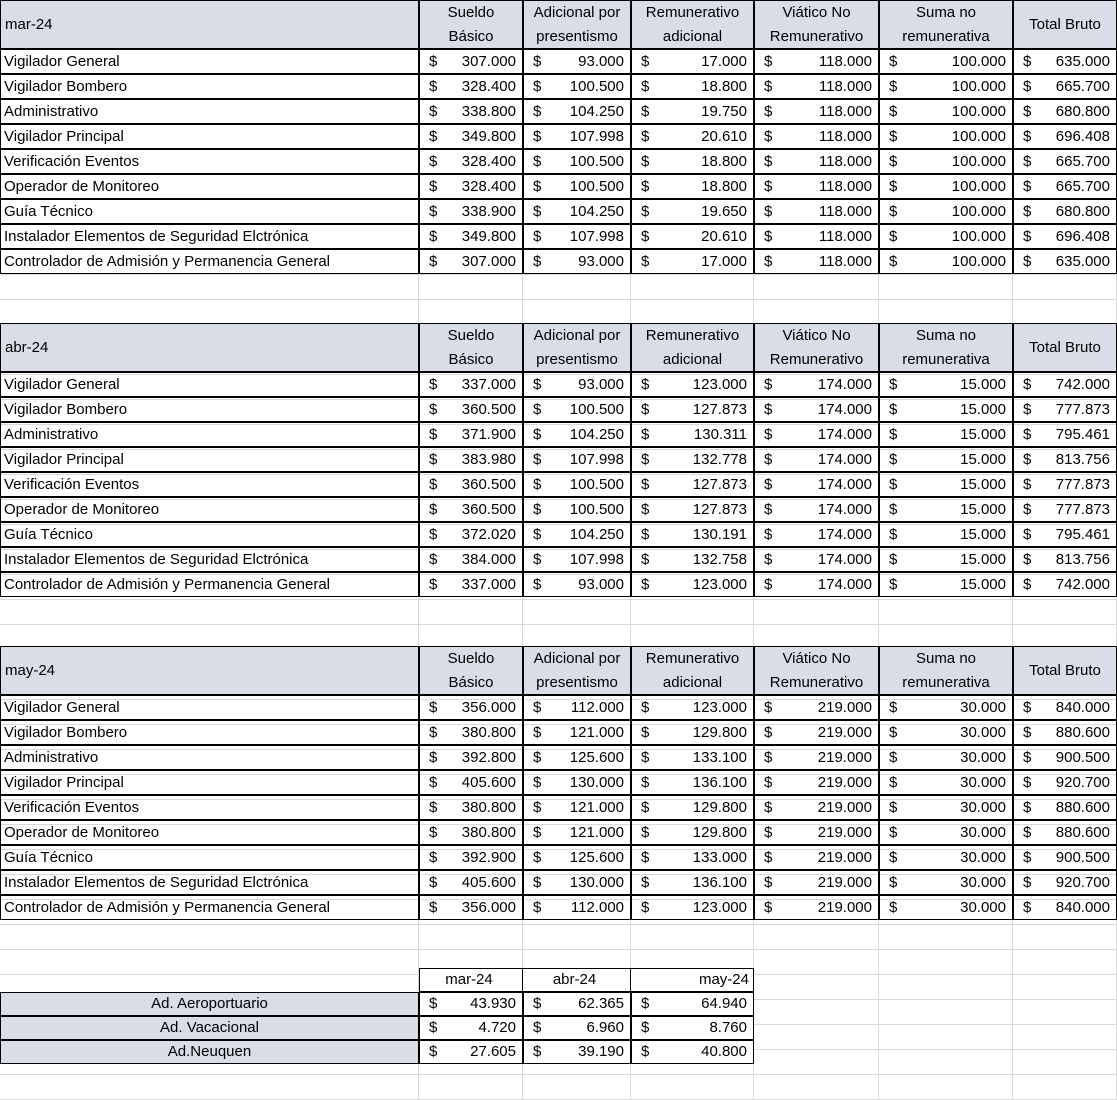 The image size is (1117, 1100). Describe the element at coordinates (471, 534) in the screenshot. I see `amount-cell: $372.020` at that location.